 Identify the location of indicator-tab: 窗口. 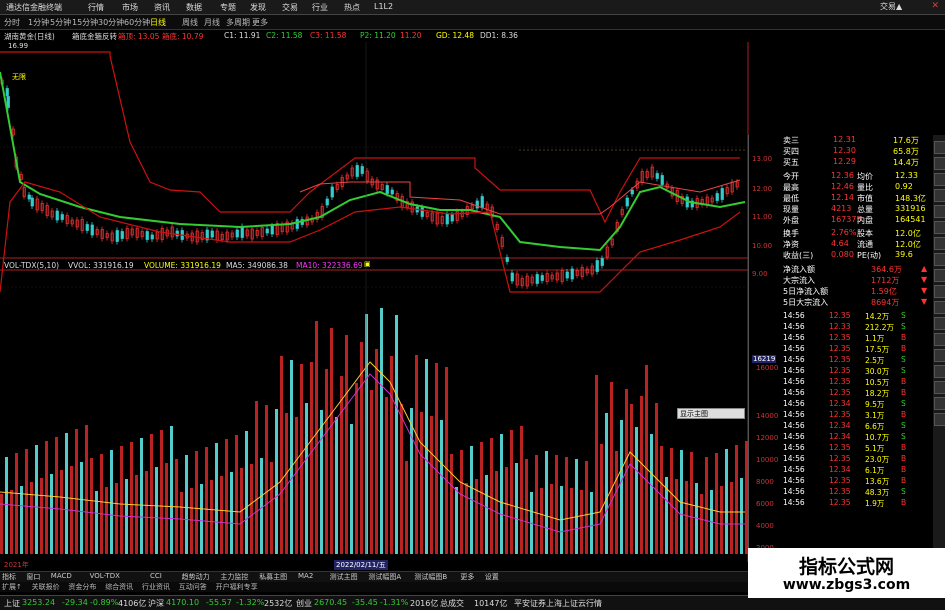
(33, 577).